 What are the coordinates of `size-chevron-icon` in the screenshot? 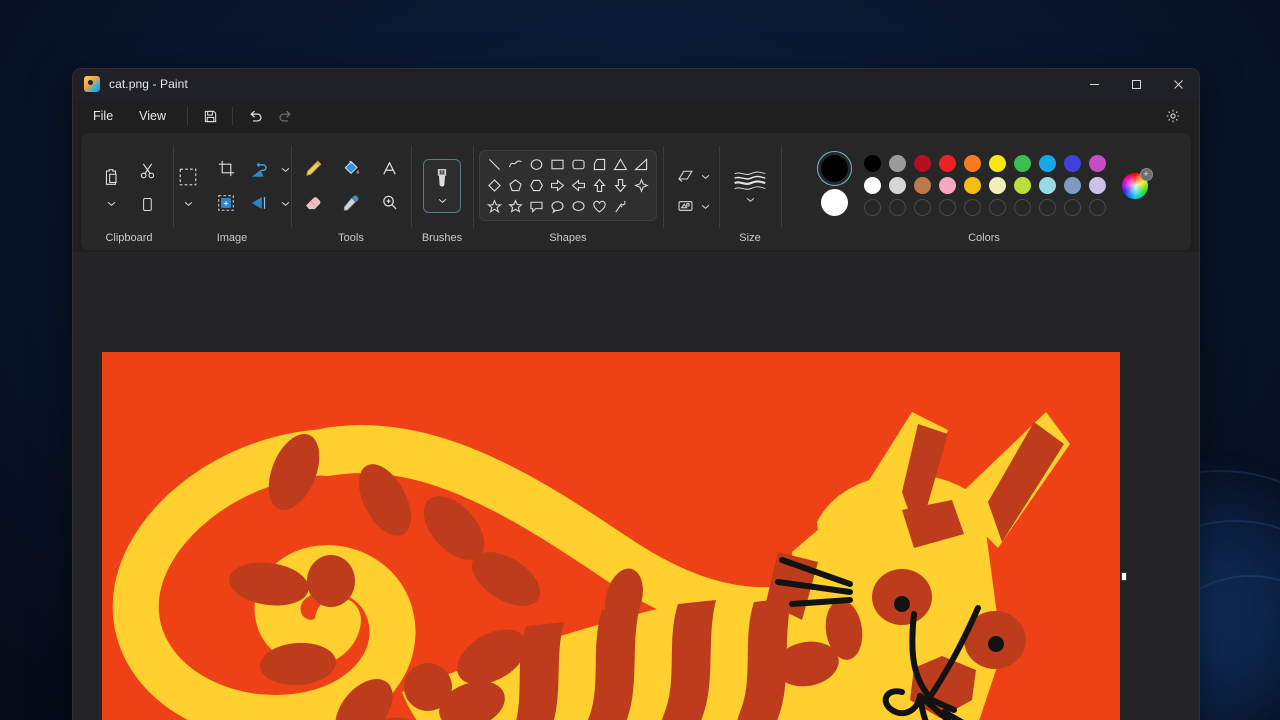 It's located at (750, 199).